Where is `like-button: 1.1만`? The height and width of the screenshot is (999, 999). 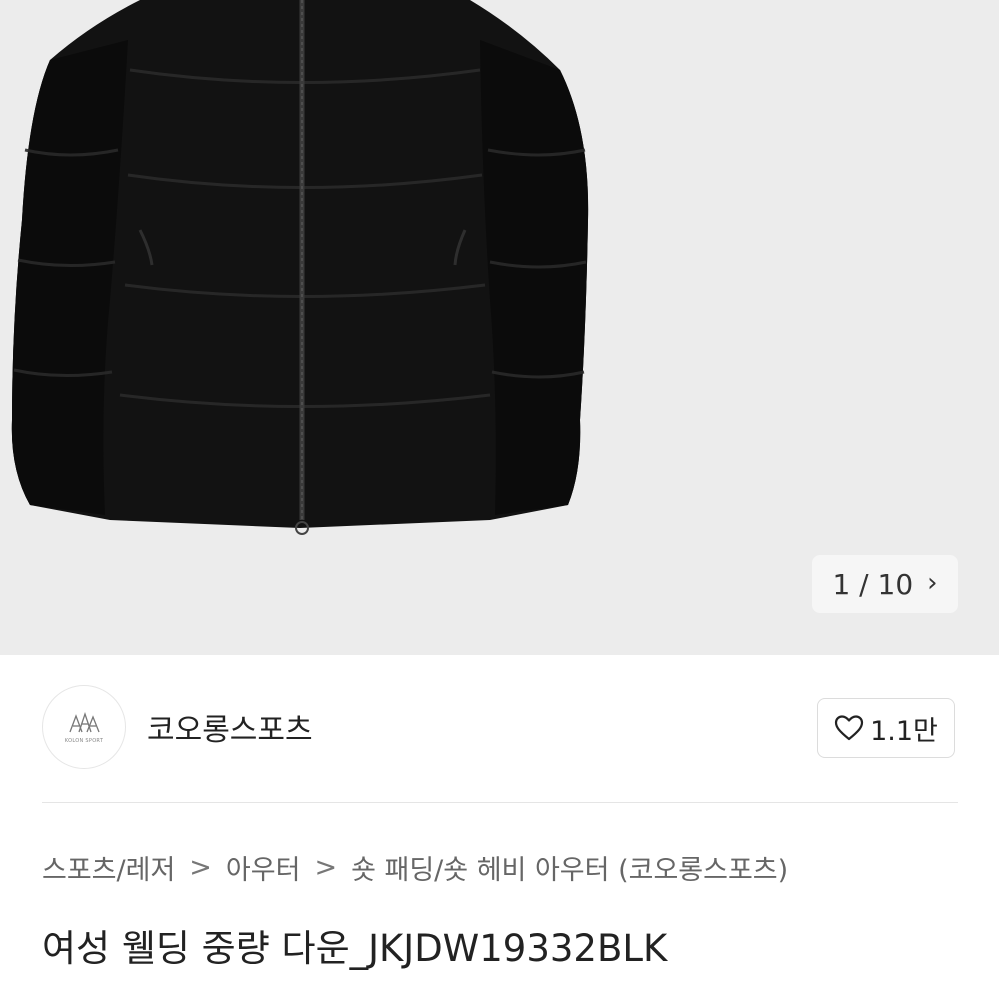
like-button: 1.1만 is located at coordinates (886, 728).